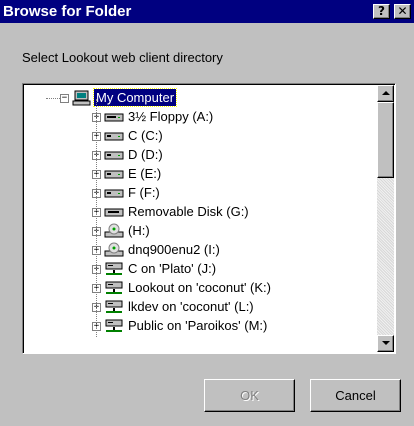  What do you see at coordinates (200, 193) in the screenshot?
I see `tree-item: + F (F:)` at bounding box center [200, 193].